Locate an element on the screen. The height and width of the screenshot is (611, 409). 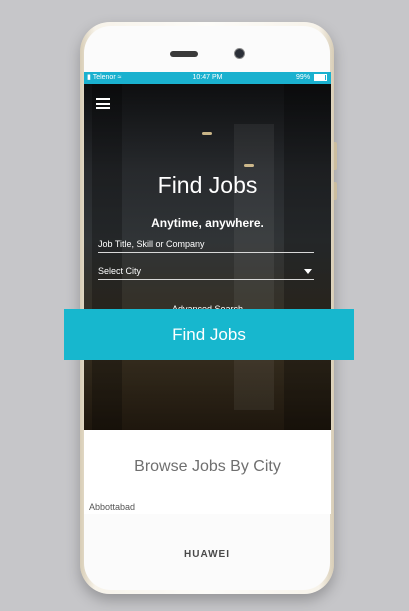
find-jobs-button: Find Jobs is located at coordinates (209, 334).